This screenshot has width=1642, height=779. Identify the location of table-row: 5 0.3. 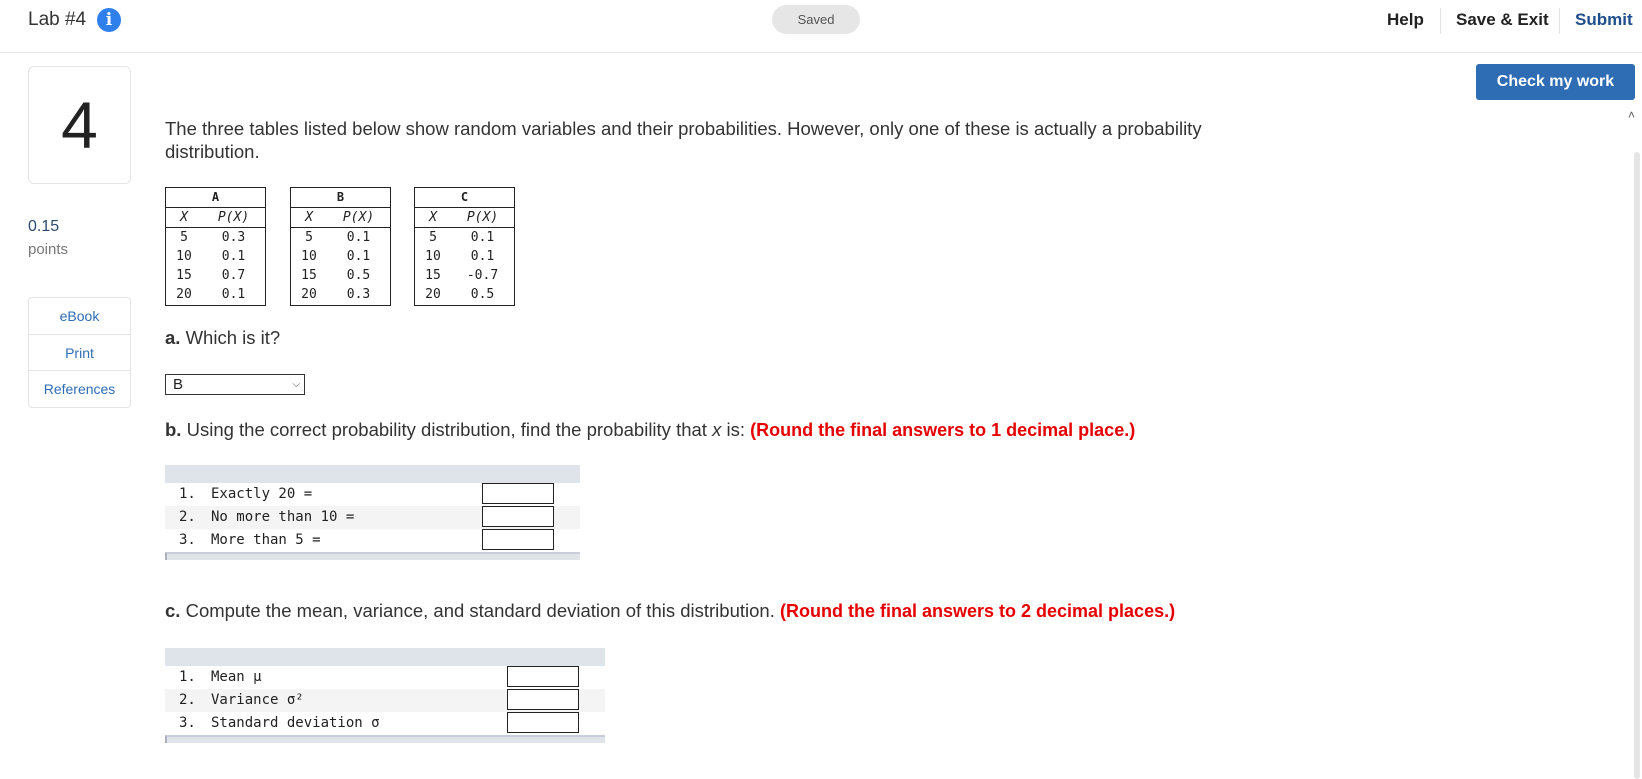
(213, 237).